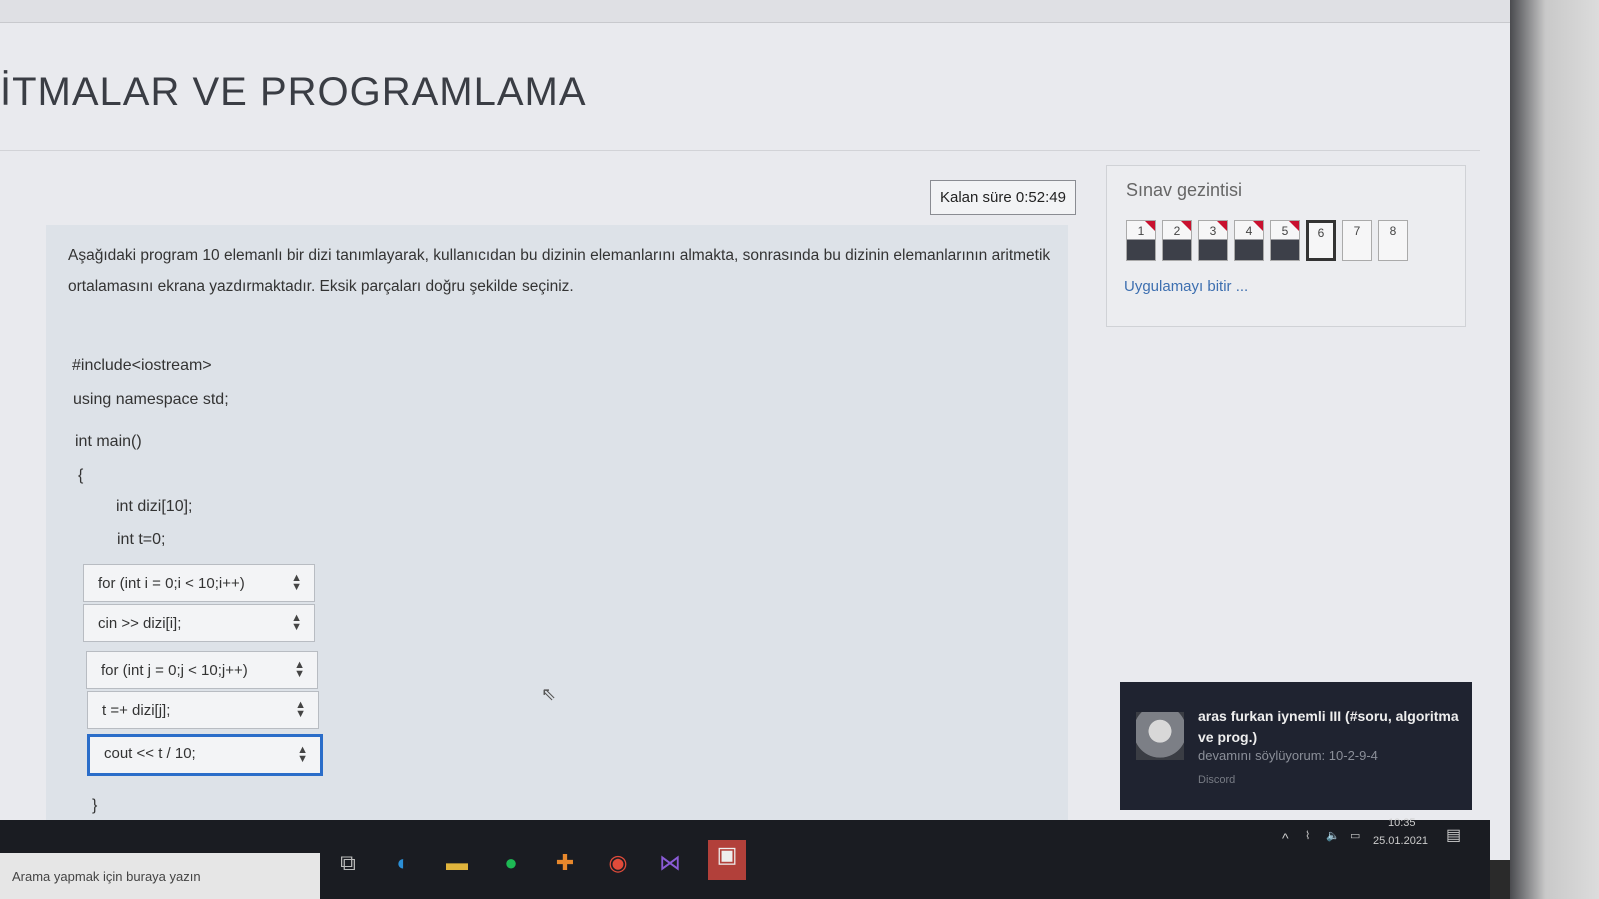  What do you see at coordinates (142, 365) in the screenshot?
I see `code-line-include: #include<iostream>` at bounding box center [142, 365].